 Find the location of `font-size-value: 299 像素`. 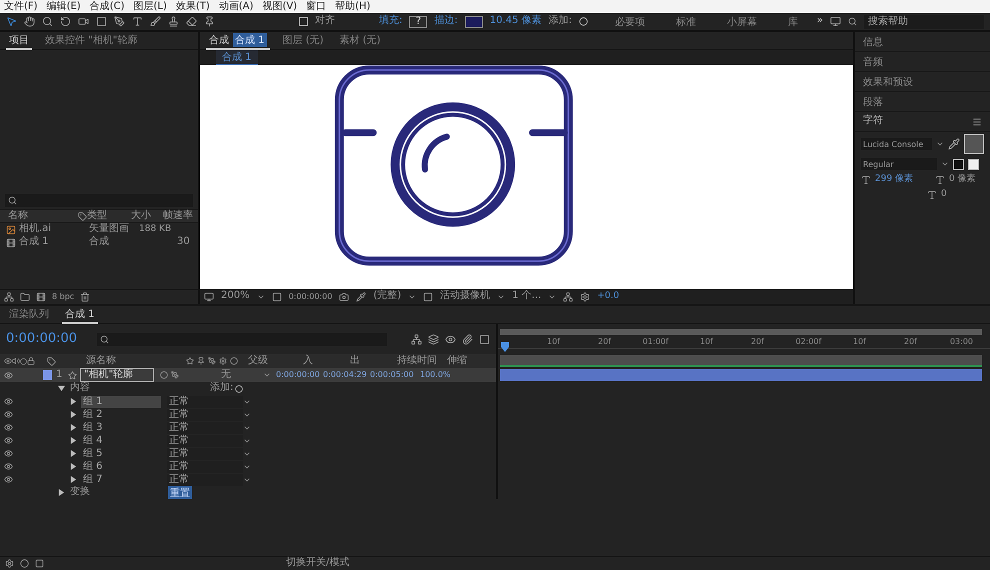

font-size-value: 299 像素 is located at coordinates (894, 180).